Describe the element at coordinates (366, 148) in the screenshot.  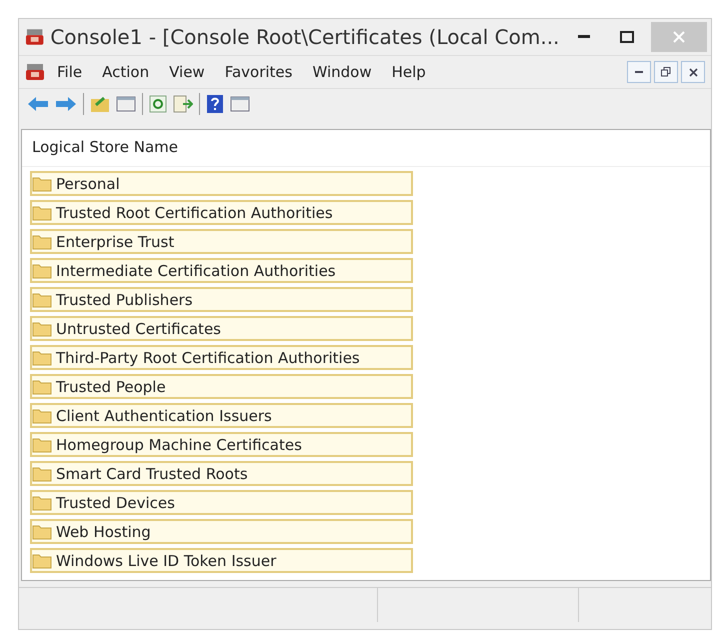
I see `column-header: Logical Store Name` at that location.